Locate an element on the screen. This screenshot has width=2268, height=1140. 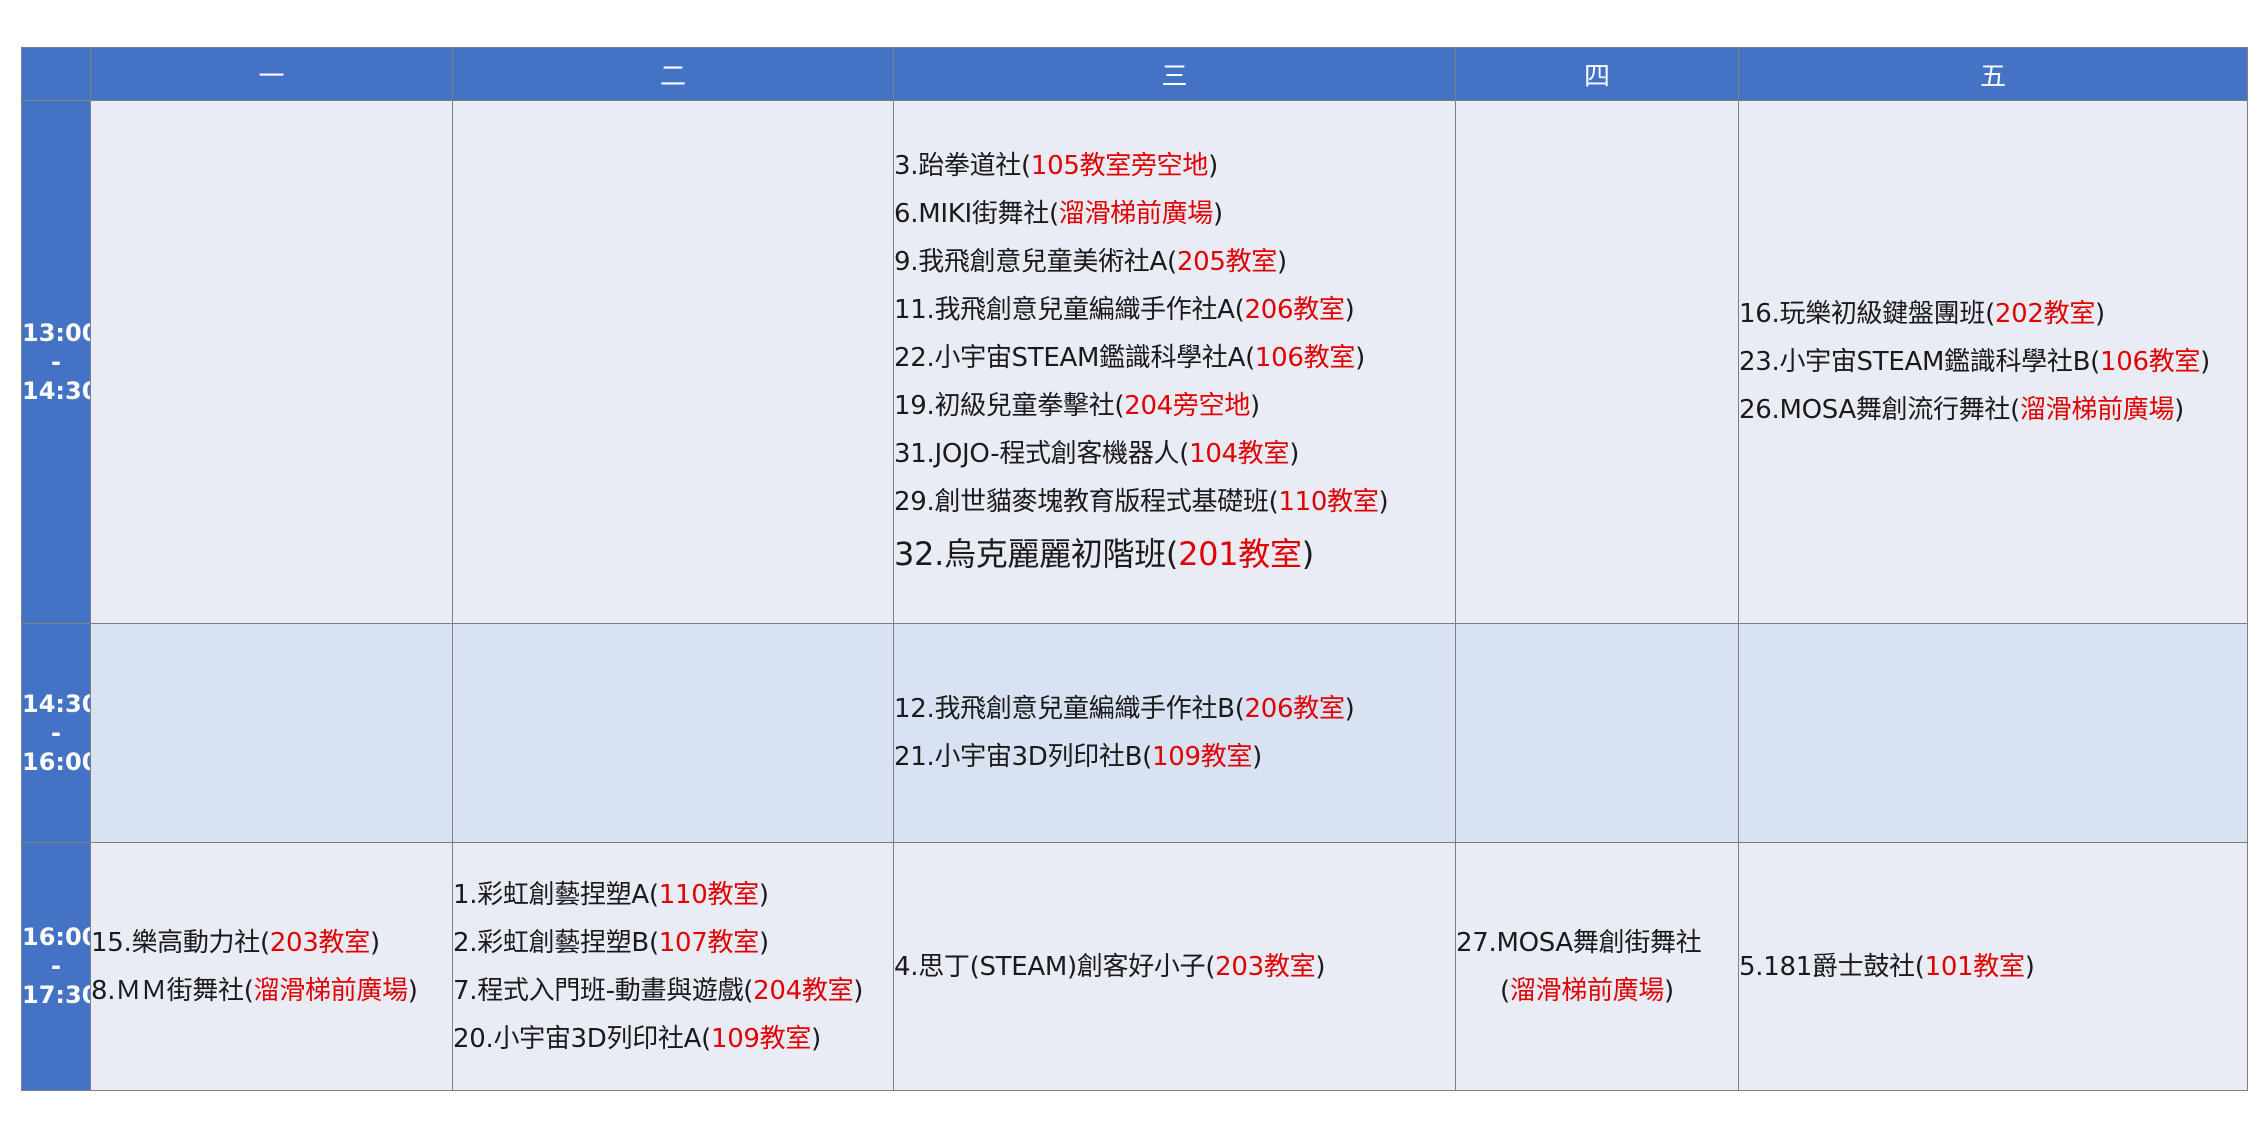
club-entry: 3.跆拳道社(105教室旁空地) is located at coordinates (1175, 166).